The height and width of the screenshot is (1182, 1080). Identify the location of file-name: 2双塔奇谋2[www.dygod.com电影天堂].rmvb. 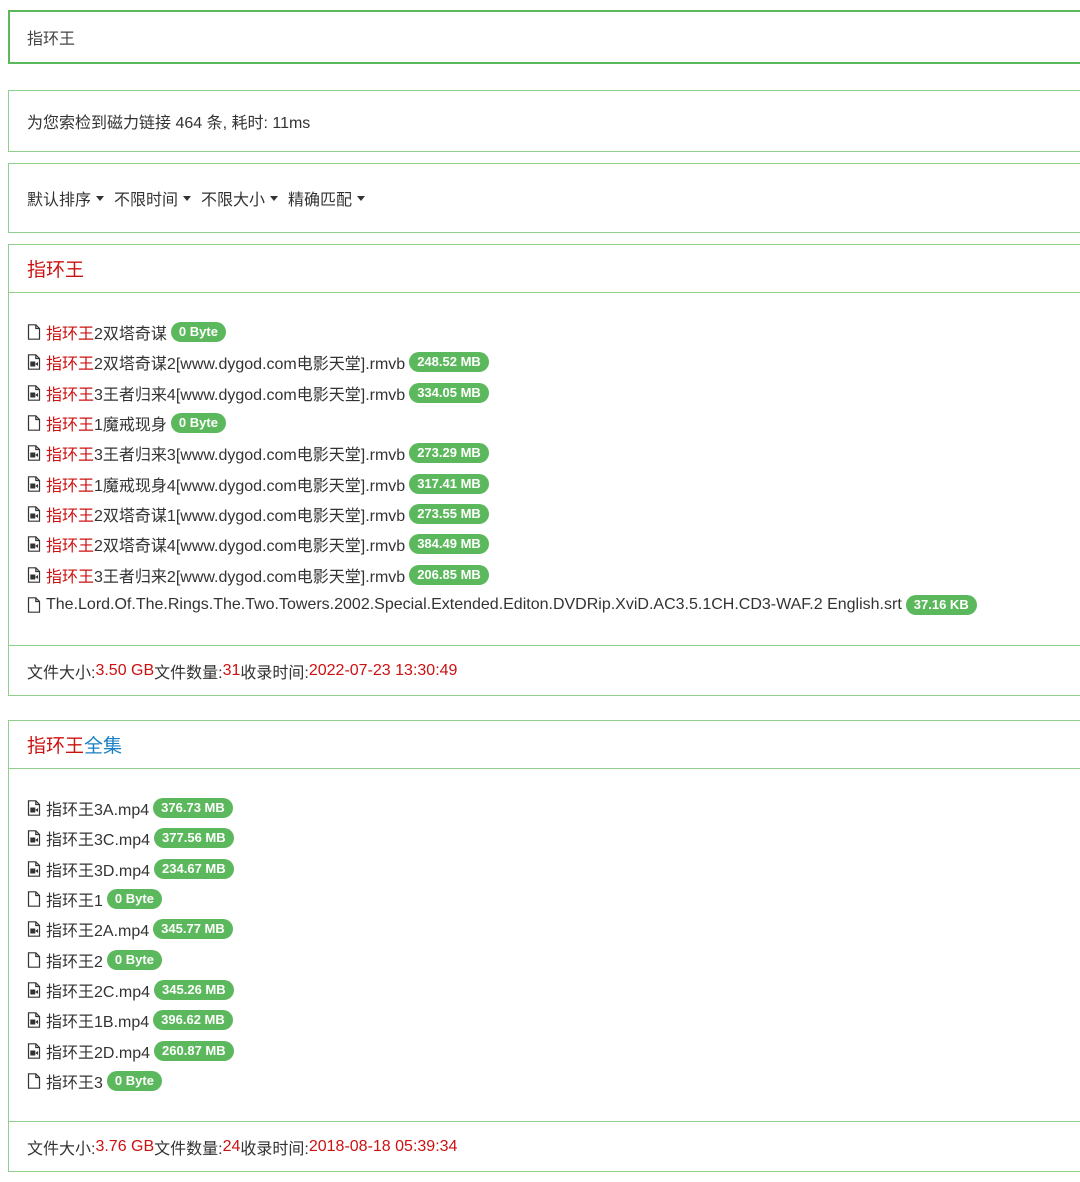
(250, 365).